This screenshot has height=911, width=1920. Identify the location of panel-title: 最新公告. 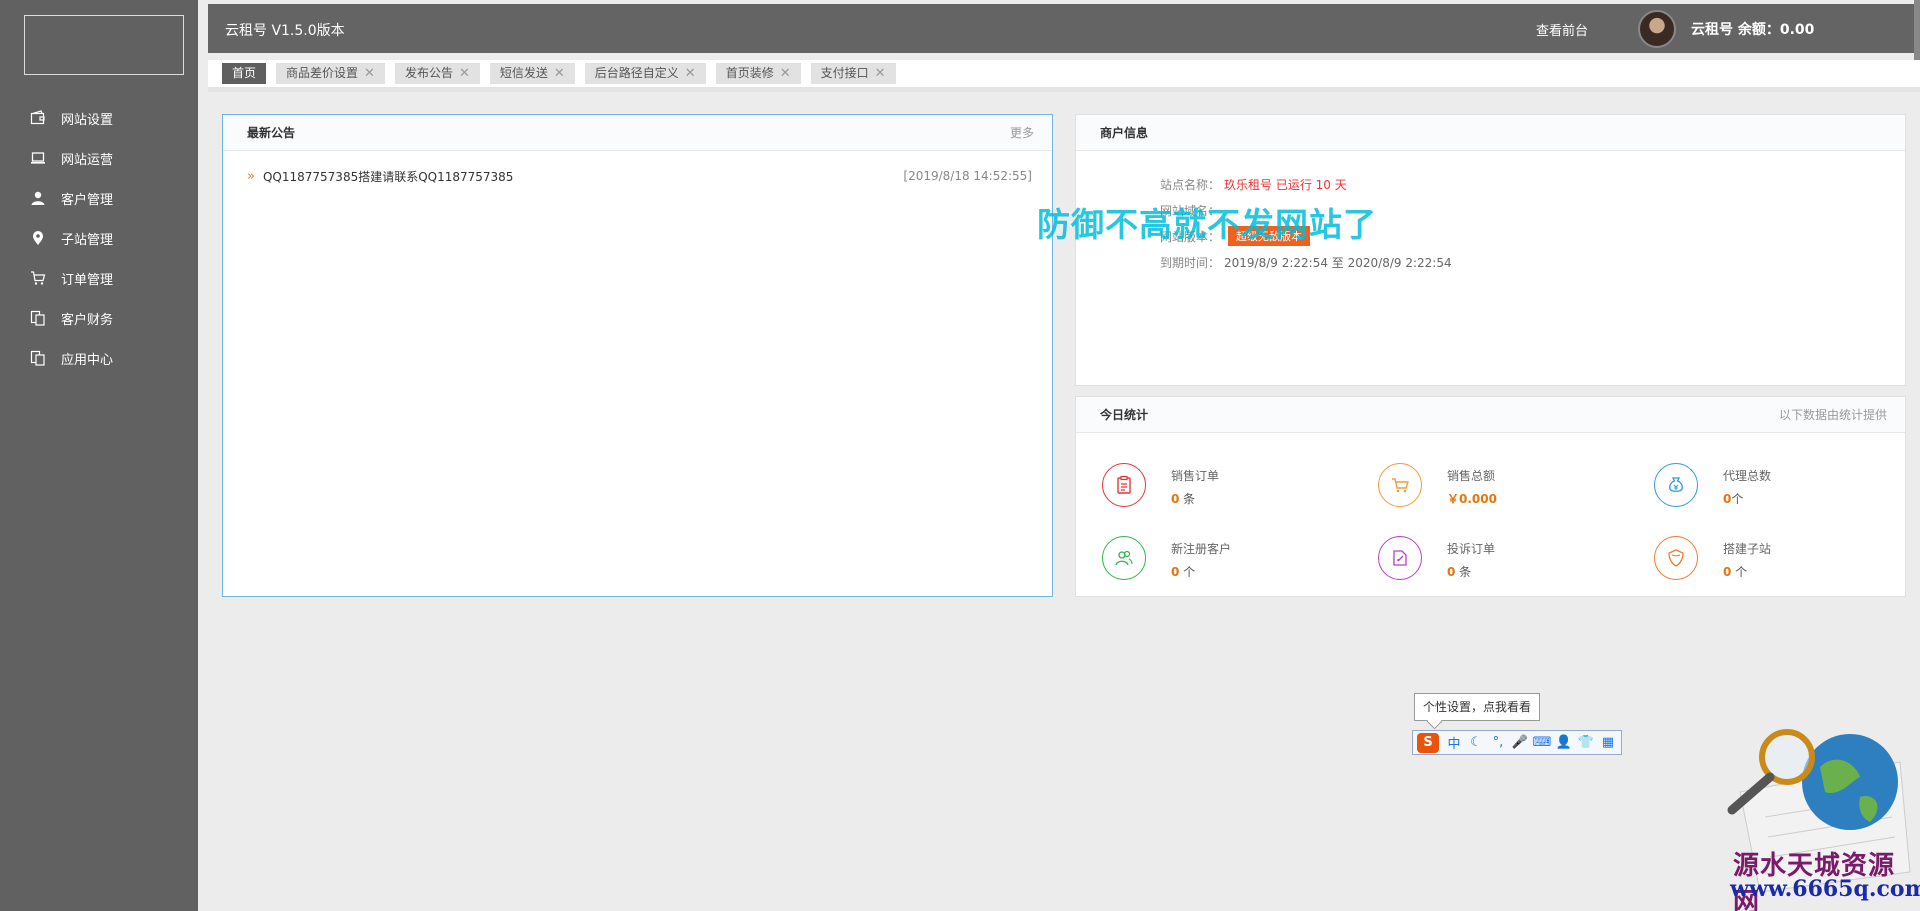
(271, 133).